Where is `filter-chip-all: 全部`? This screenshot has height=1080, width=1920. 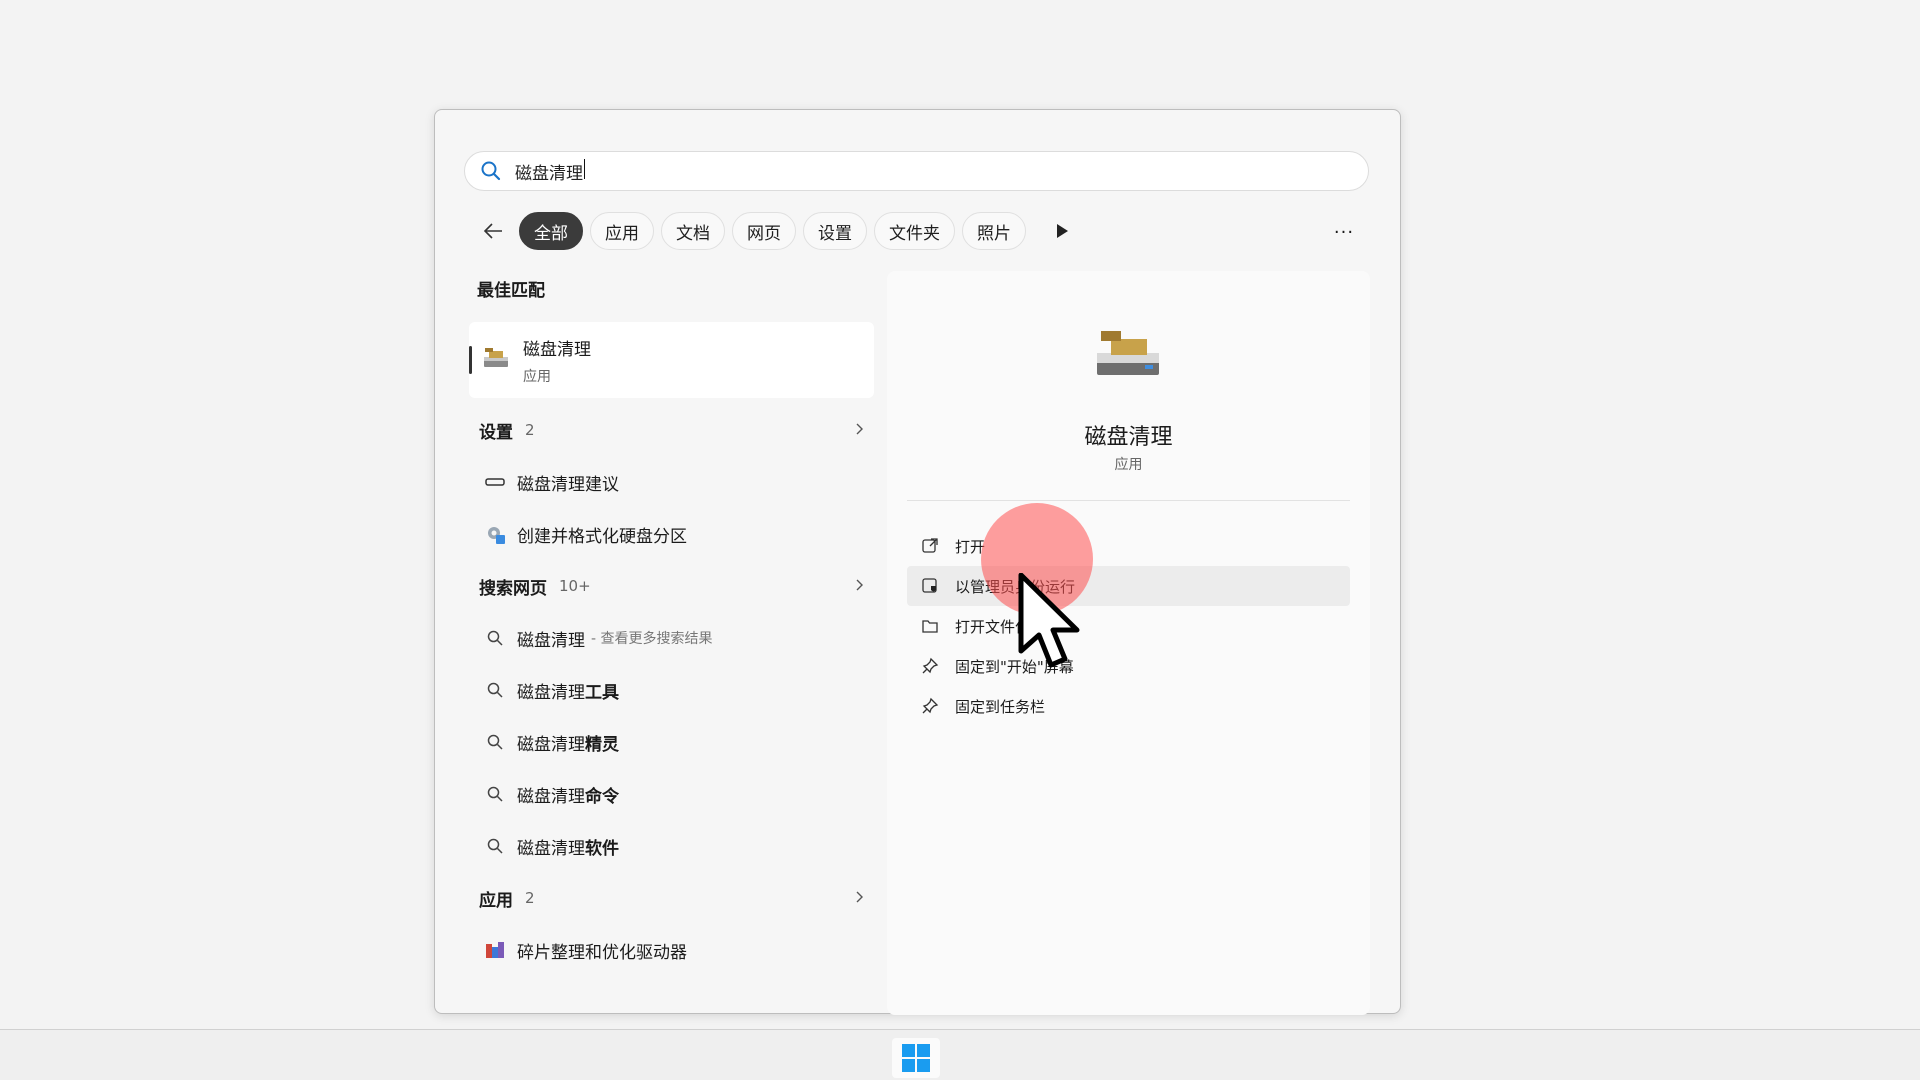 filter-chip-all: 全部 is located at coordinates (551, 231).